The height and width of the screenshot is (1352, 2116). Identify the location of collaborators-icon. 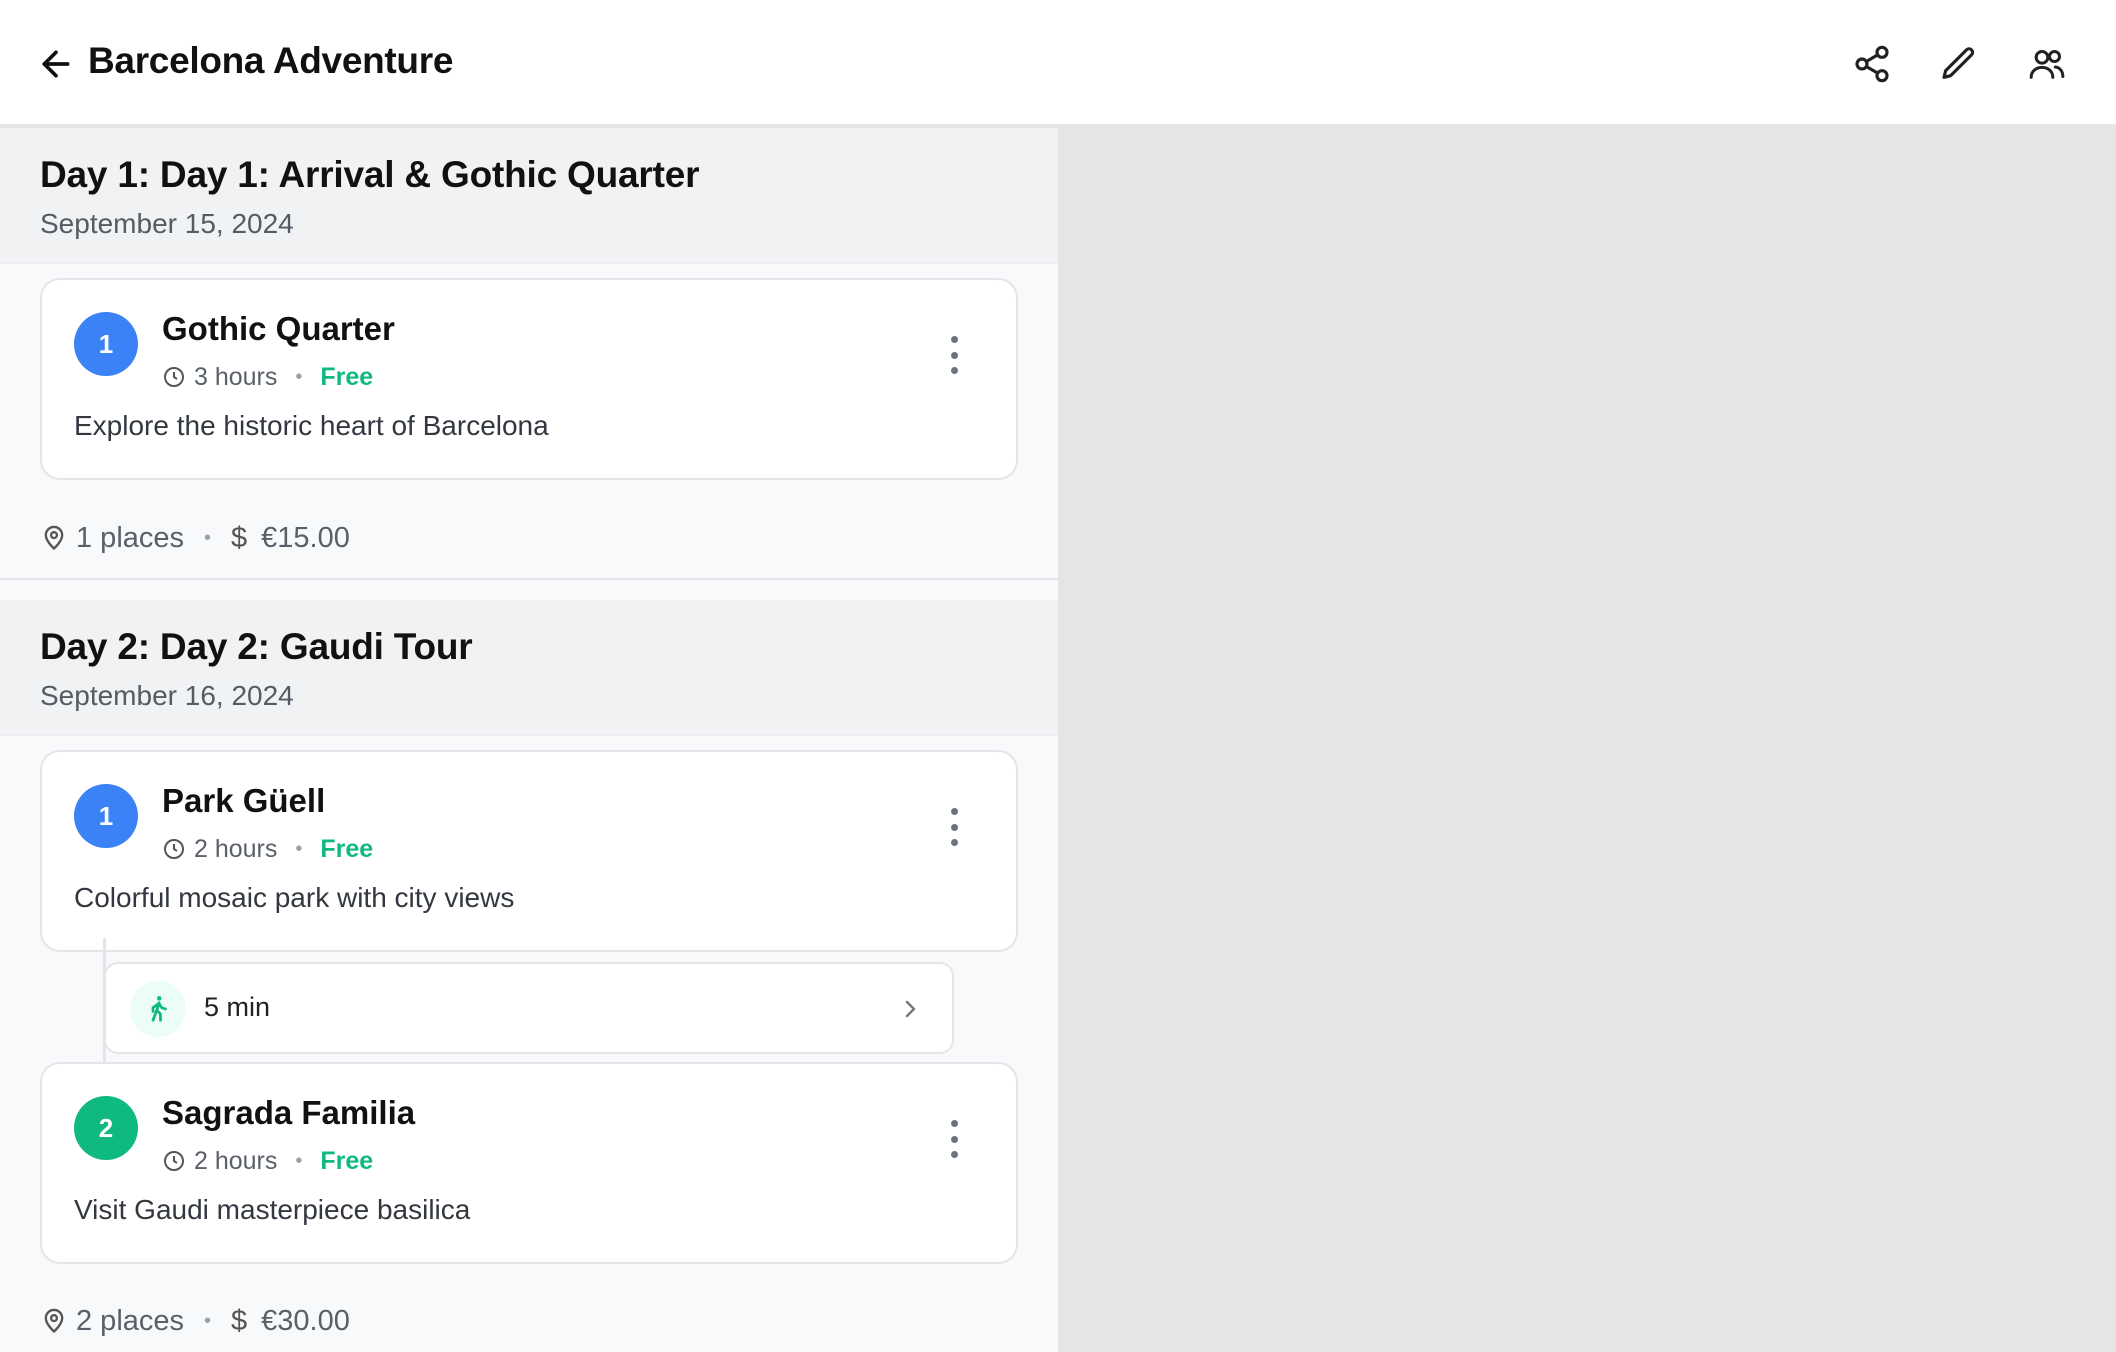
(2047, 64).